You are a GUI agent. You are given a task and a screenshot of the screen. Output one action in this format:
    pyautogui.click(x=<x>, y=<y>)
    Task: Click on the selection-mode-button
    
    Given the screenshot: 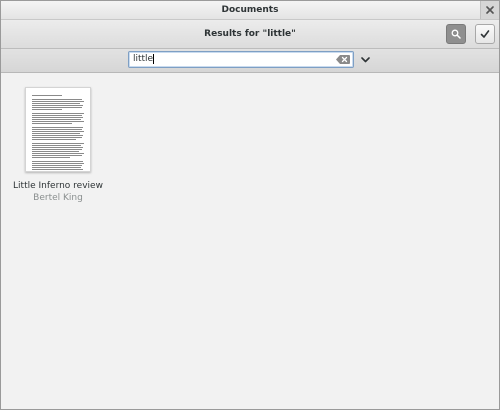 What is the action you would take?
    pyautogui.click(x=485, y=34)
    